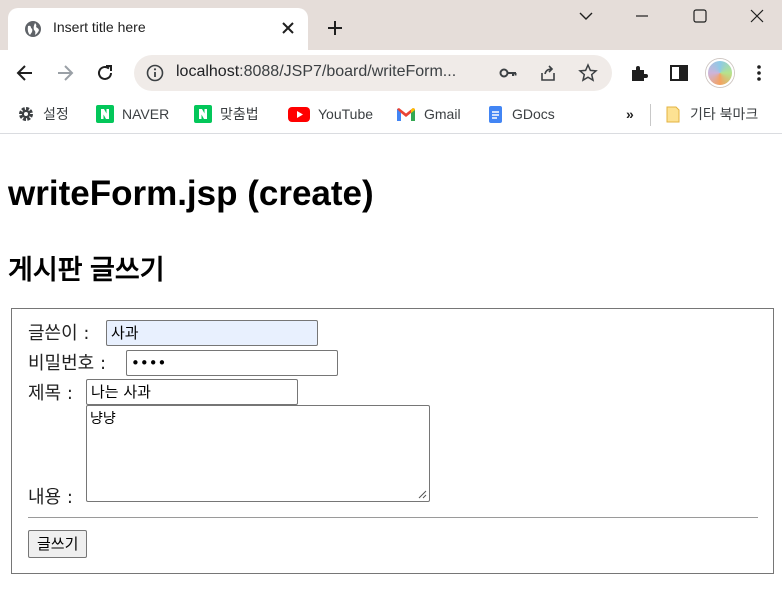 The image size is (782, 594). Describe the element at coordinates (86, 270) in the screenshot. I see `board-write-heading: 게시판 글쓰기` at that location.